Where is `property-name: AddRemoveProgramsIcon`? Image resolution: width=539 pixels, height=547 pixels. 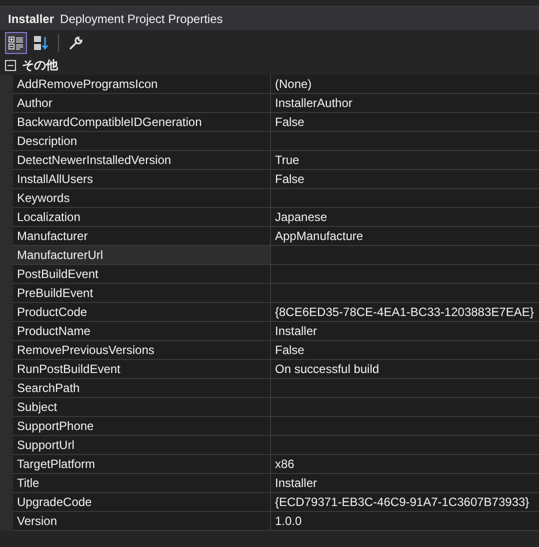
property-name: AddRemoveProgramsIcon is located at coordinates (142, 84).